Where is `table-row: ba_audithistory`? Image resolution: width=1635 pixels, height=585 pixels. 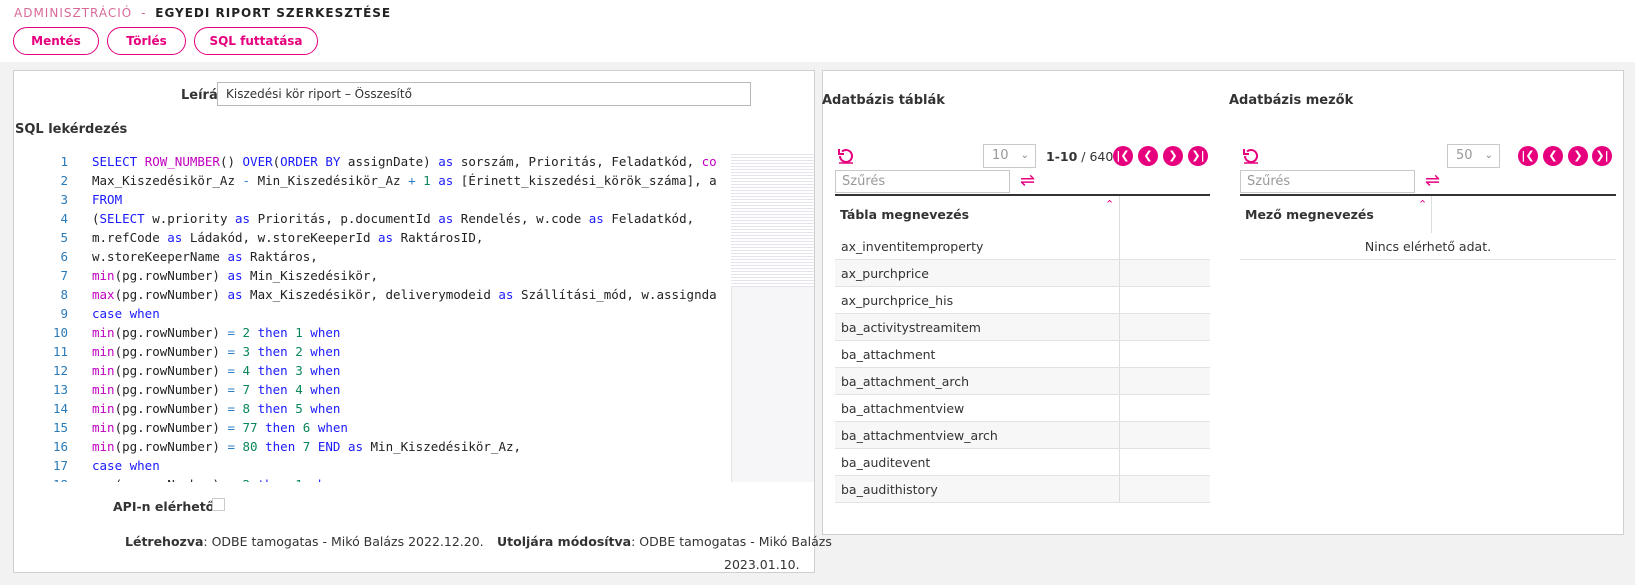 table-row: ba_audithistory is located at coordinates (1022, 489).